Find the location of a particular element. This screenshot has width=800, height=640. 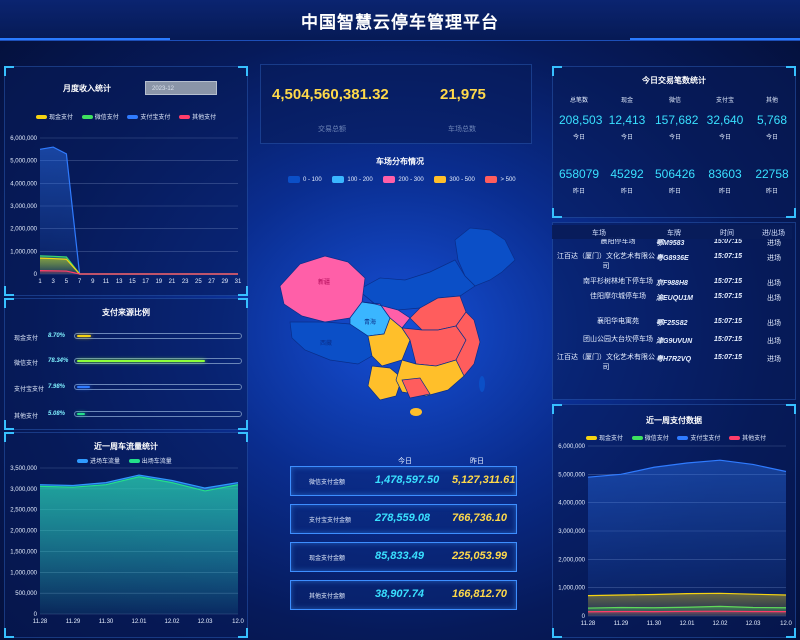

total-lots-label: 车场总数 is located at coordinates (462, 129).